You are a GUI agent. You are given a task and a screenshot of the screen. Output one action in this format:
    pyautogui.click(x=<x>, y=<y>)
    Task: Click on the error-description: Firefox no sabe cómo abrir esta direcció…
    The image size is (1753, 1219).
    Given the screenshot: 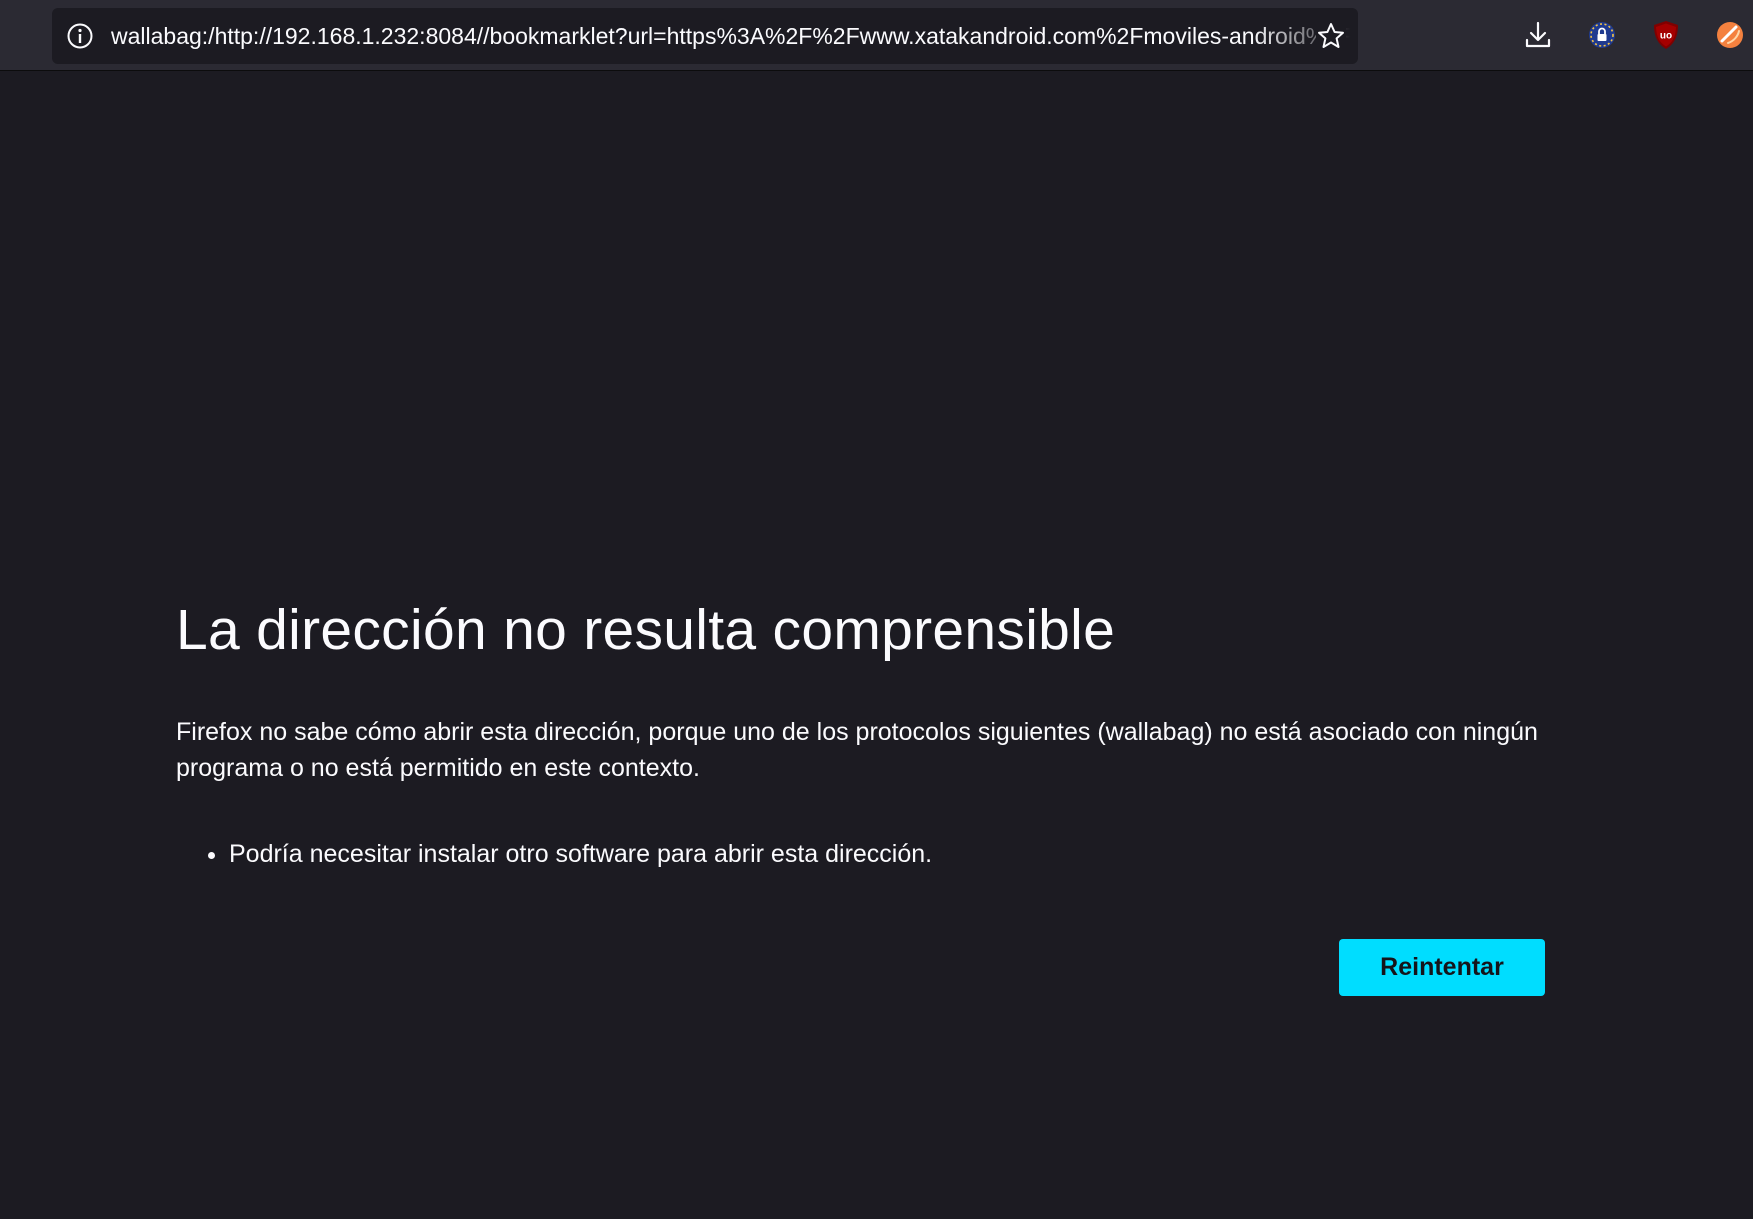 What is the action you would take?
    pyautogui.click(x=857, y=750)
    